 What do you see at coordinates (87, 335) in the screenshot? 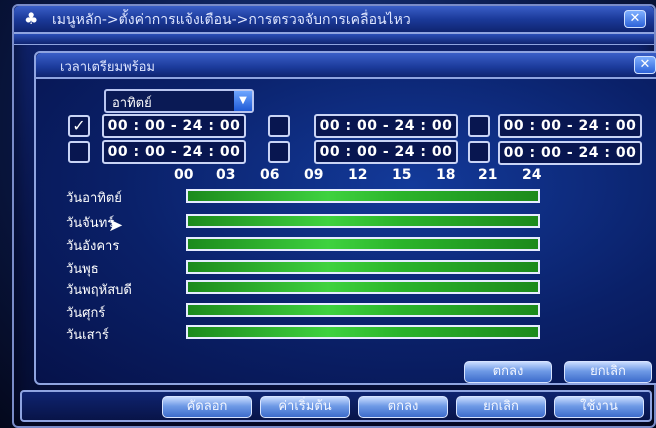
I see `day-label-saturday: วันเสาร์` at bounding box center [87, 335].